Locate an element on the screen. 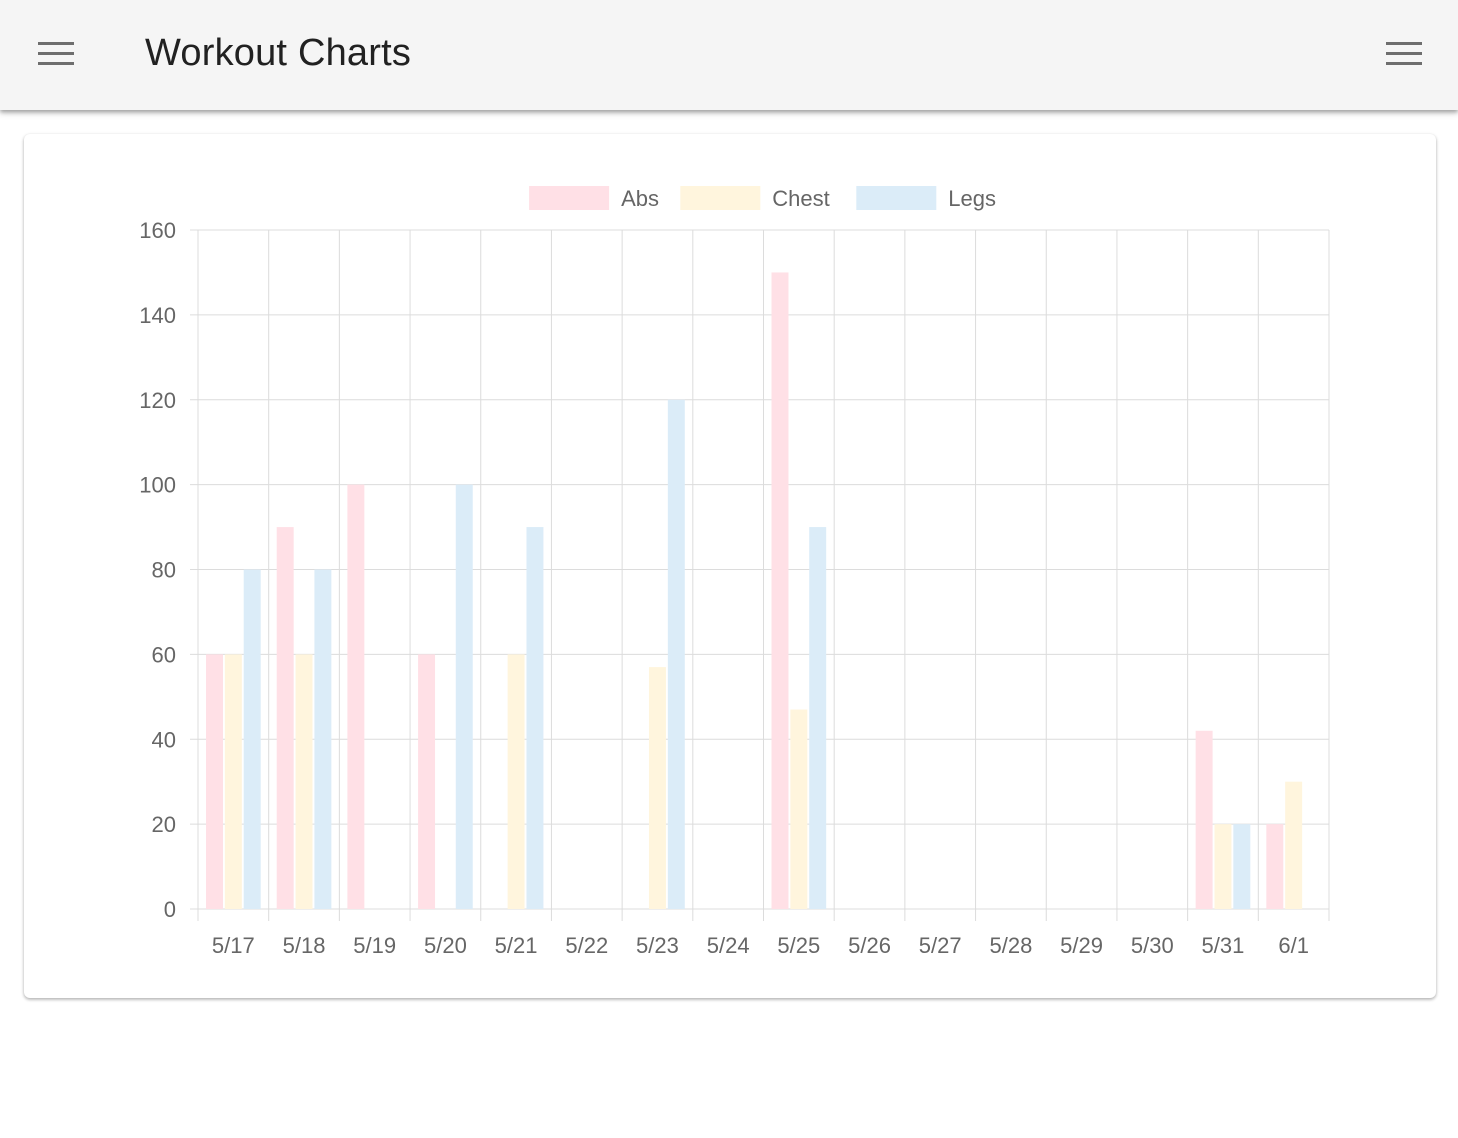 The height and width of the screenshot is (1138, 1458). legend-label-legs: Legs is located at coordinates (972, 198).